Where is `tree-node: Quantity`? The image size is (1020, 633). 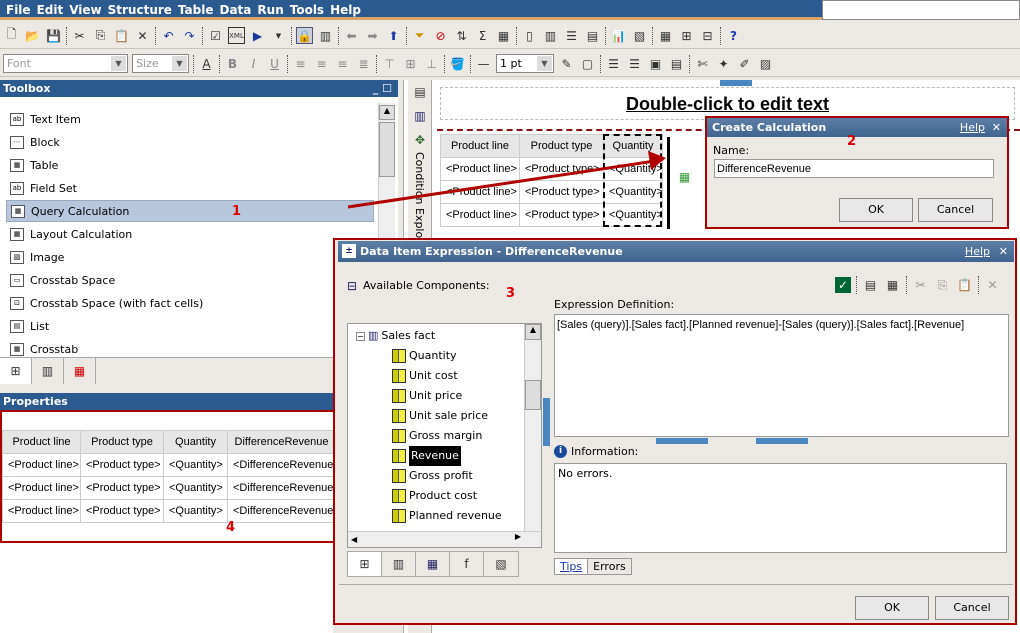 tree-node: Quantity is located at coordinates (448, 356).